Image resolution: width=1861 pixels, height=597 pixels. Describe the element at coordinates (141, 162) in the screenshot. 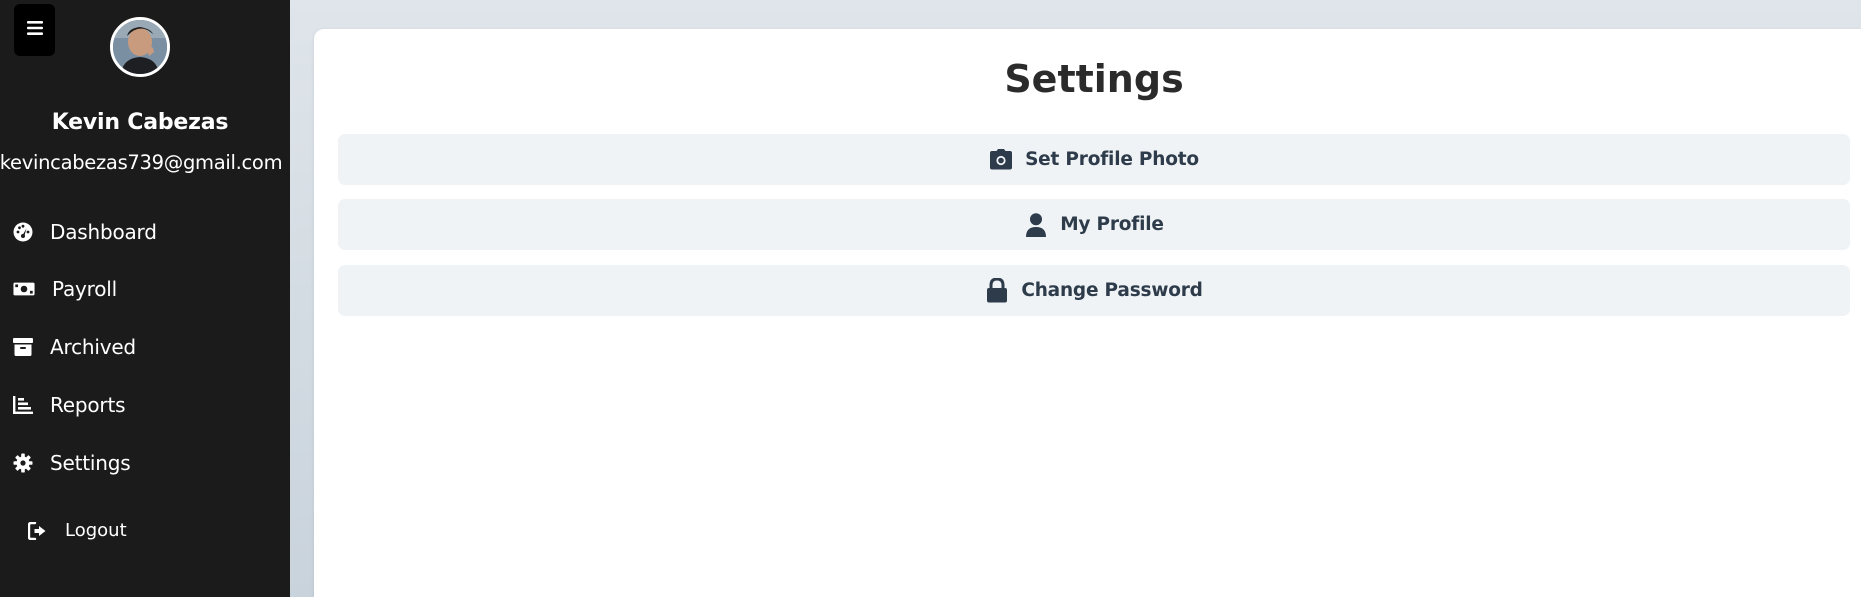

I see `user-email: kevincabezas739@gmail.com` at that location.